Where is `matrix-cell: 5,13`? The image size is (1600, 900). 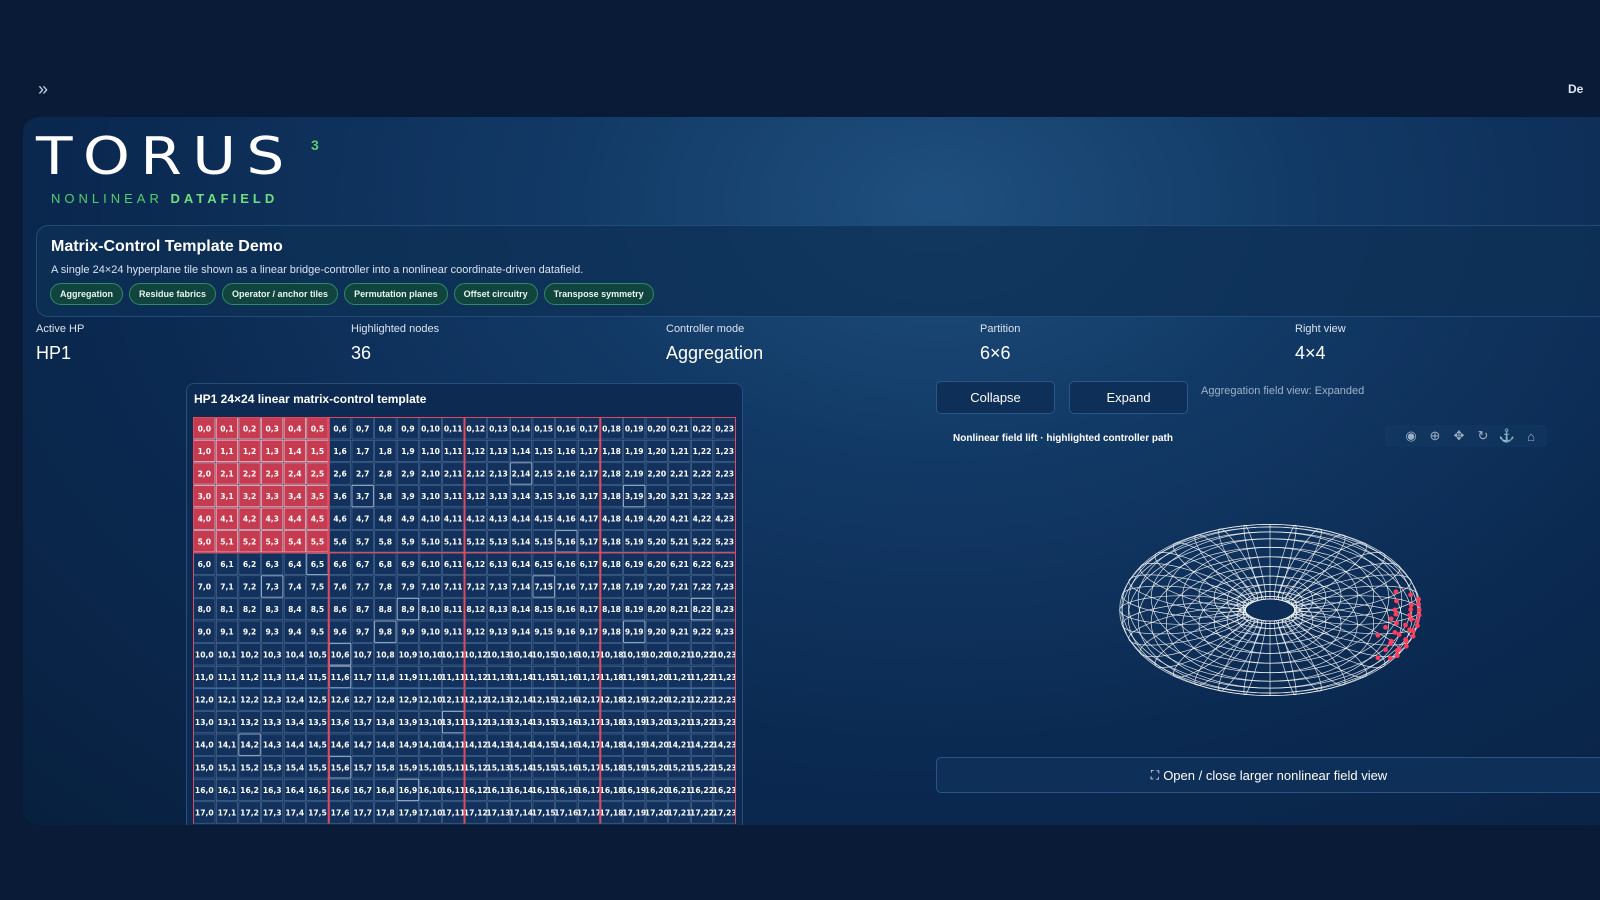 matrix-cell: 5,13 is located at coordinates (498, 541).